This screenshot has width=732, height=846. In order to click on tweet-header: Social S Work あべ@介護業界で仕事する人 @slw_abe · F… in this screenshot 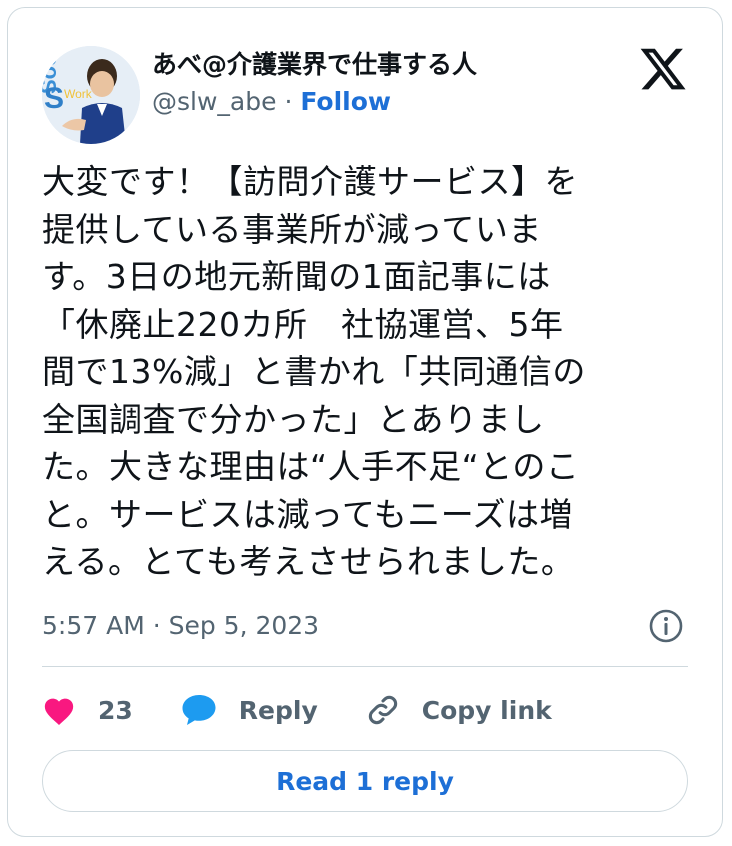, I will do `click(365, 94)`.